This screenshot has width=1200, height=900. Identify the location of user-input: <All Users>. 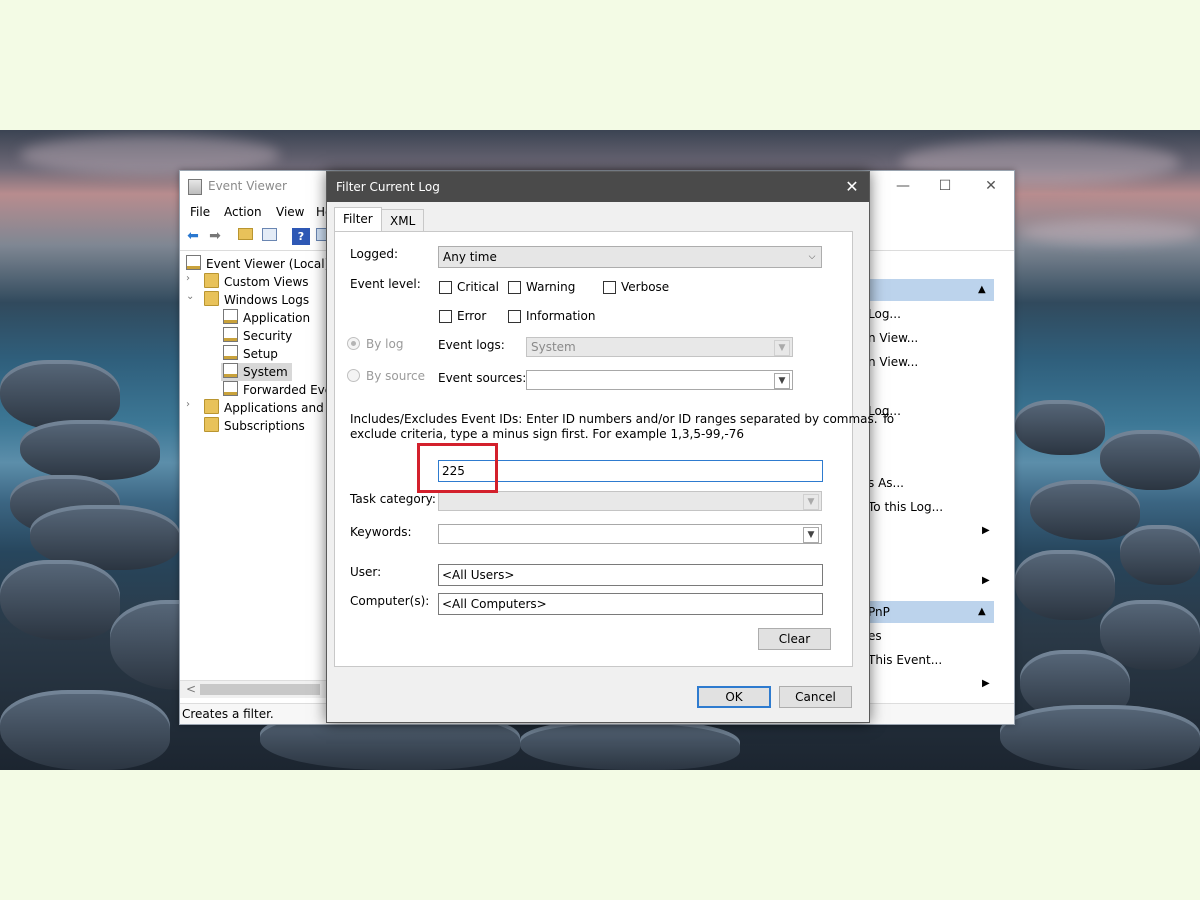
(630, 575).